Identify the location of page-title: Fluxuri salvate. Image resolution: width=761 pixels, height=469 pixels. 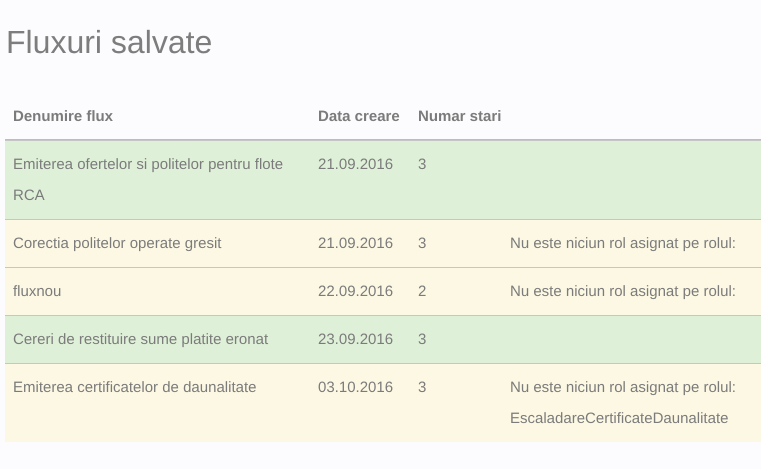
(109, 42).